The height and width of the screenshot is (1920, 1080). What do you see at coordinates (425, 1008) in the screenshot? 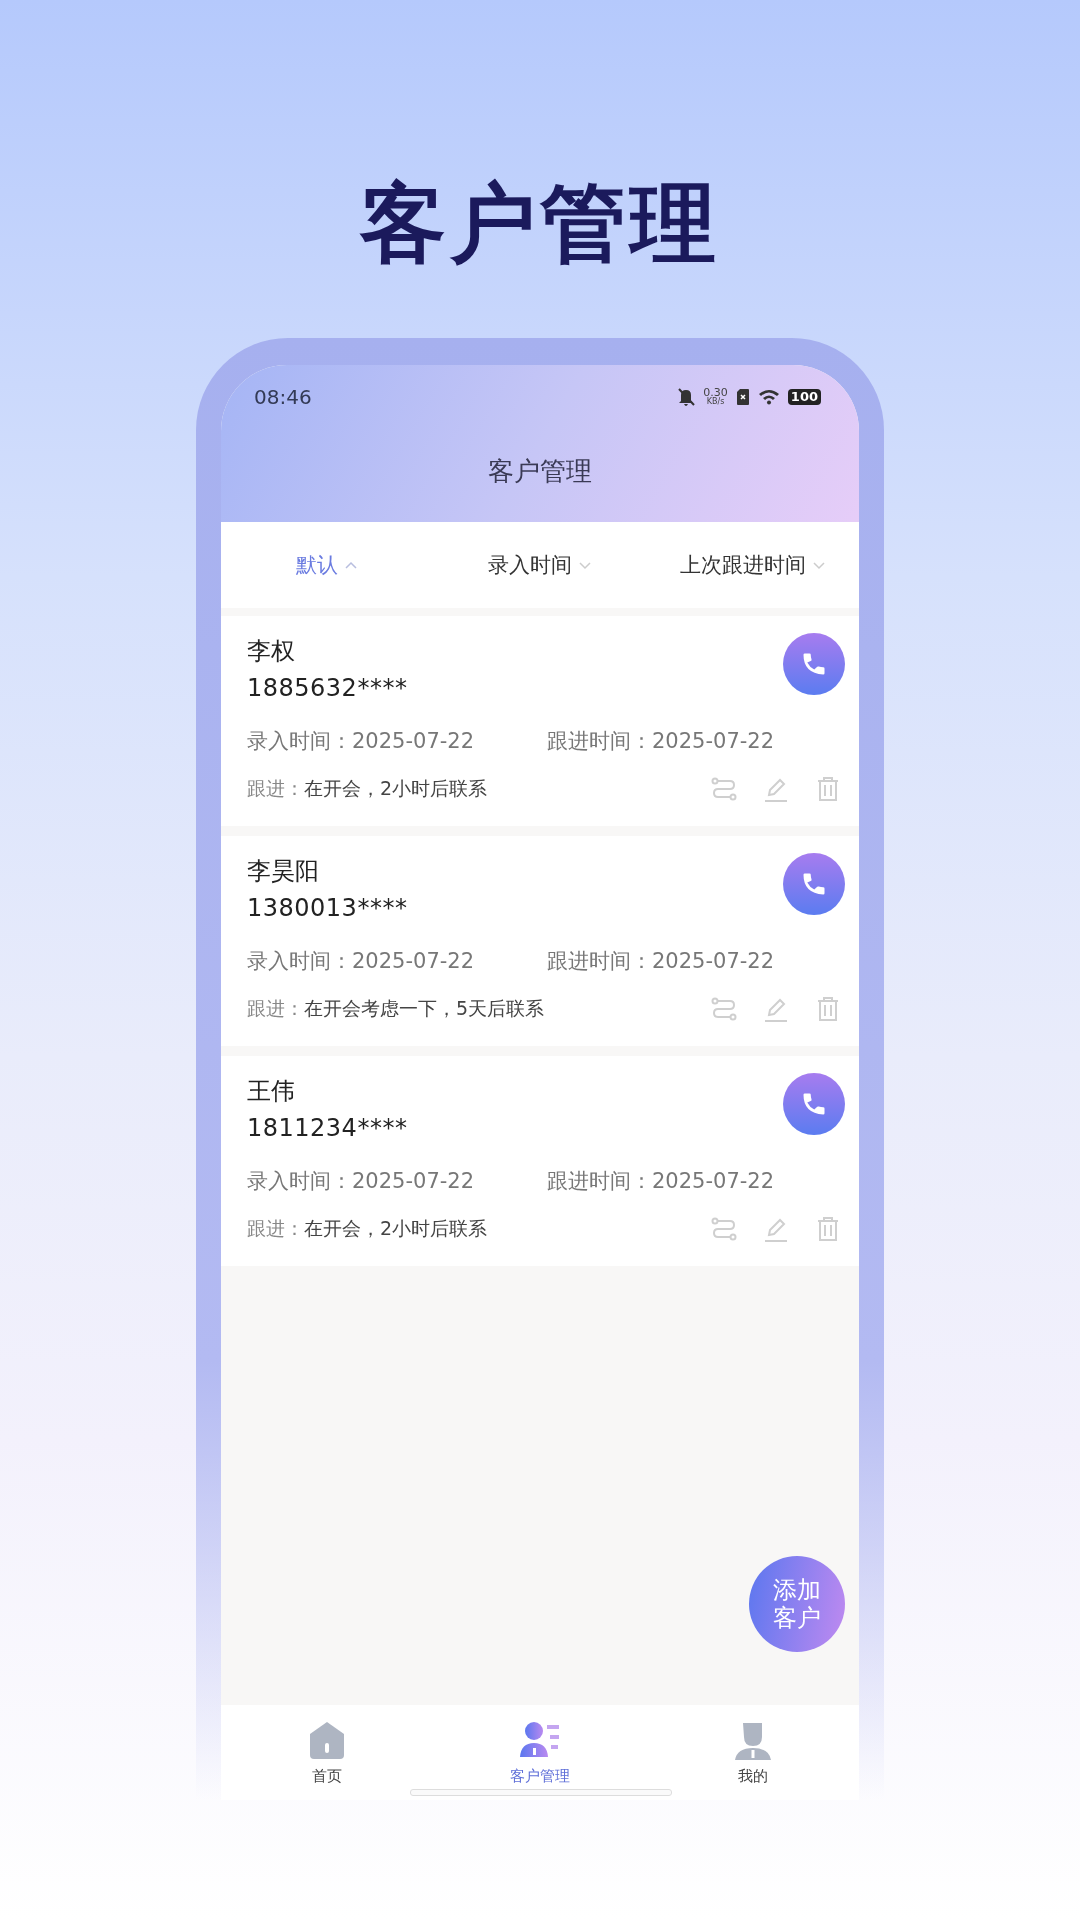
I see `follow-note: 在开会考虑一下，5天后联系` at bounding box center [425, 1008].